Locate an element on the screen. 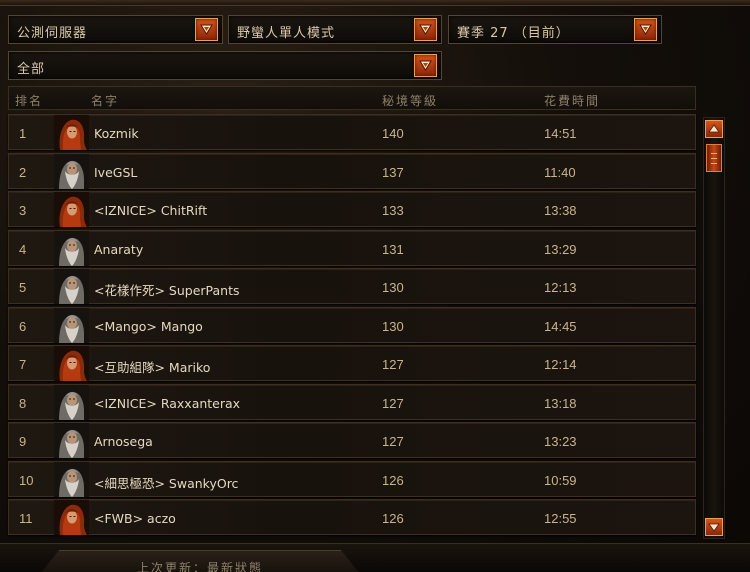 This screenshot has height=572, width=750. leaderboard-row: 2 IveGSL 137 11:40 is located at coordinates (352, 170).